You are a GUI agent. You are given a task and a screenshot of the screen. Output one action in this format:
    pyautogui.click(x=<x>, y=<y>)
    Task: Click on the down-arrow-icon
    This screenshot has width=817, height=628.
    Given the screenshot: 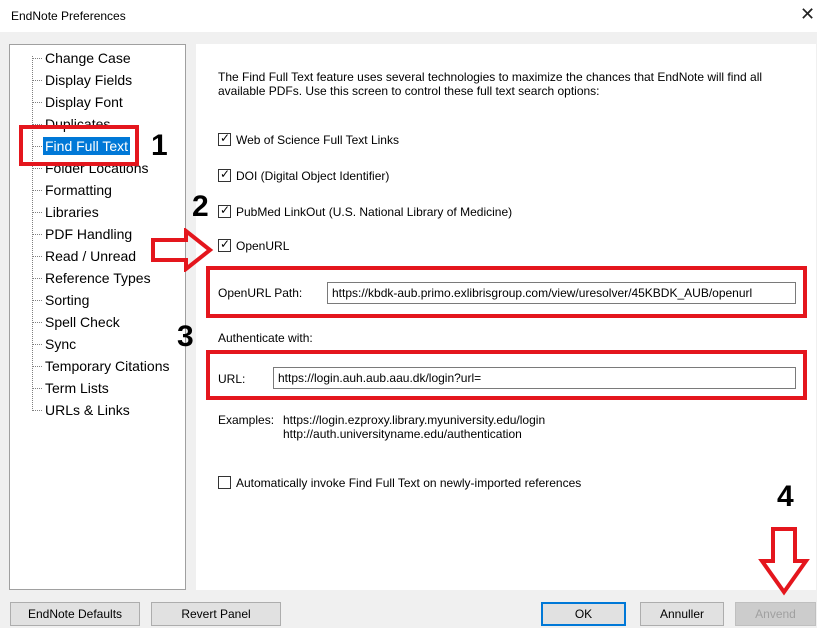 What is the action you would take?
    pyautogui.click(x=784, y=561)
    